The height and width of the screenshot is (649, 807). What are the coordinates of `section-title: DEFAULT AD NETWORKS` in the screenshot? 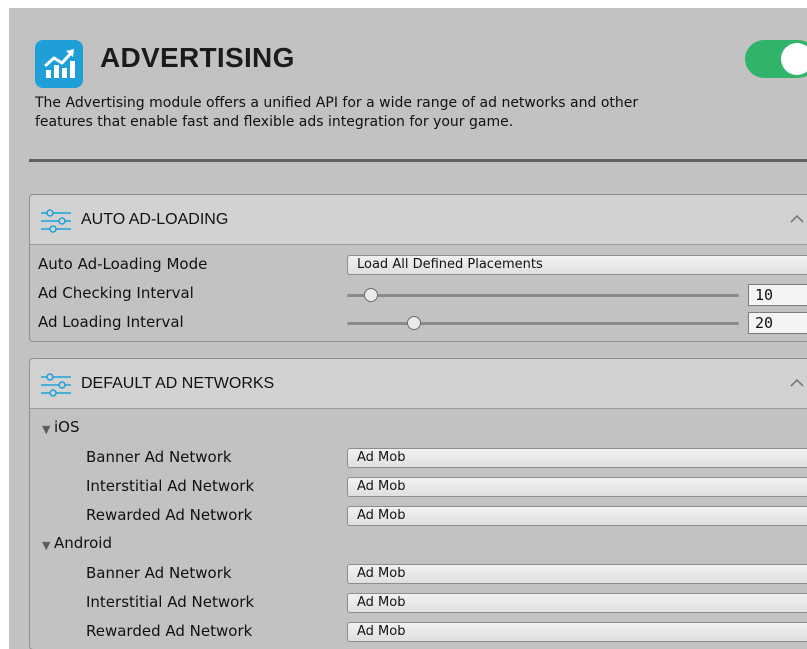 It's located at (178, 383).